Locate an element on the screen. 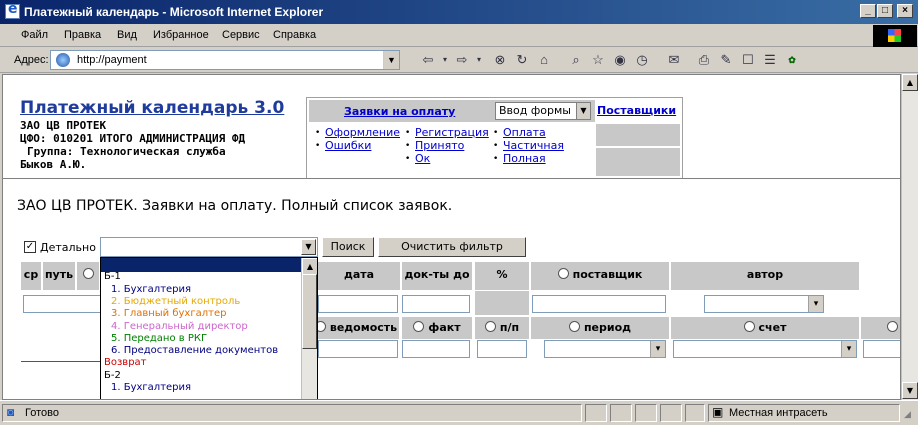 This screenshot has height=425, width=918. filter-input-date is located at coordinates (358, 304).